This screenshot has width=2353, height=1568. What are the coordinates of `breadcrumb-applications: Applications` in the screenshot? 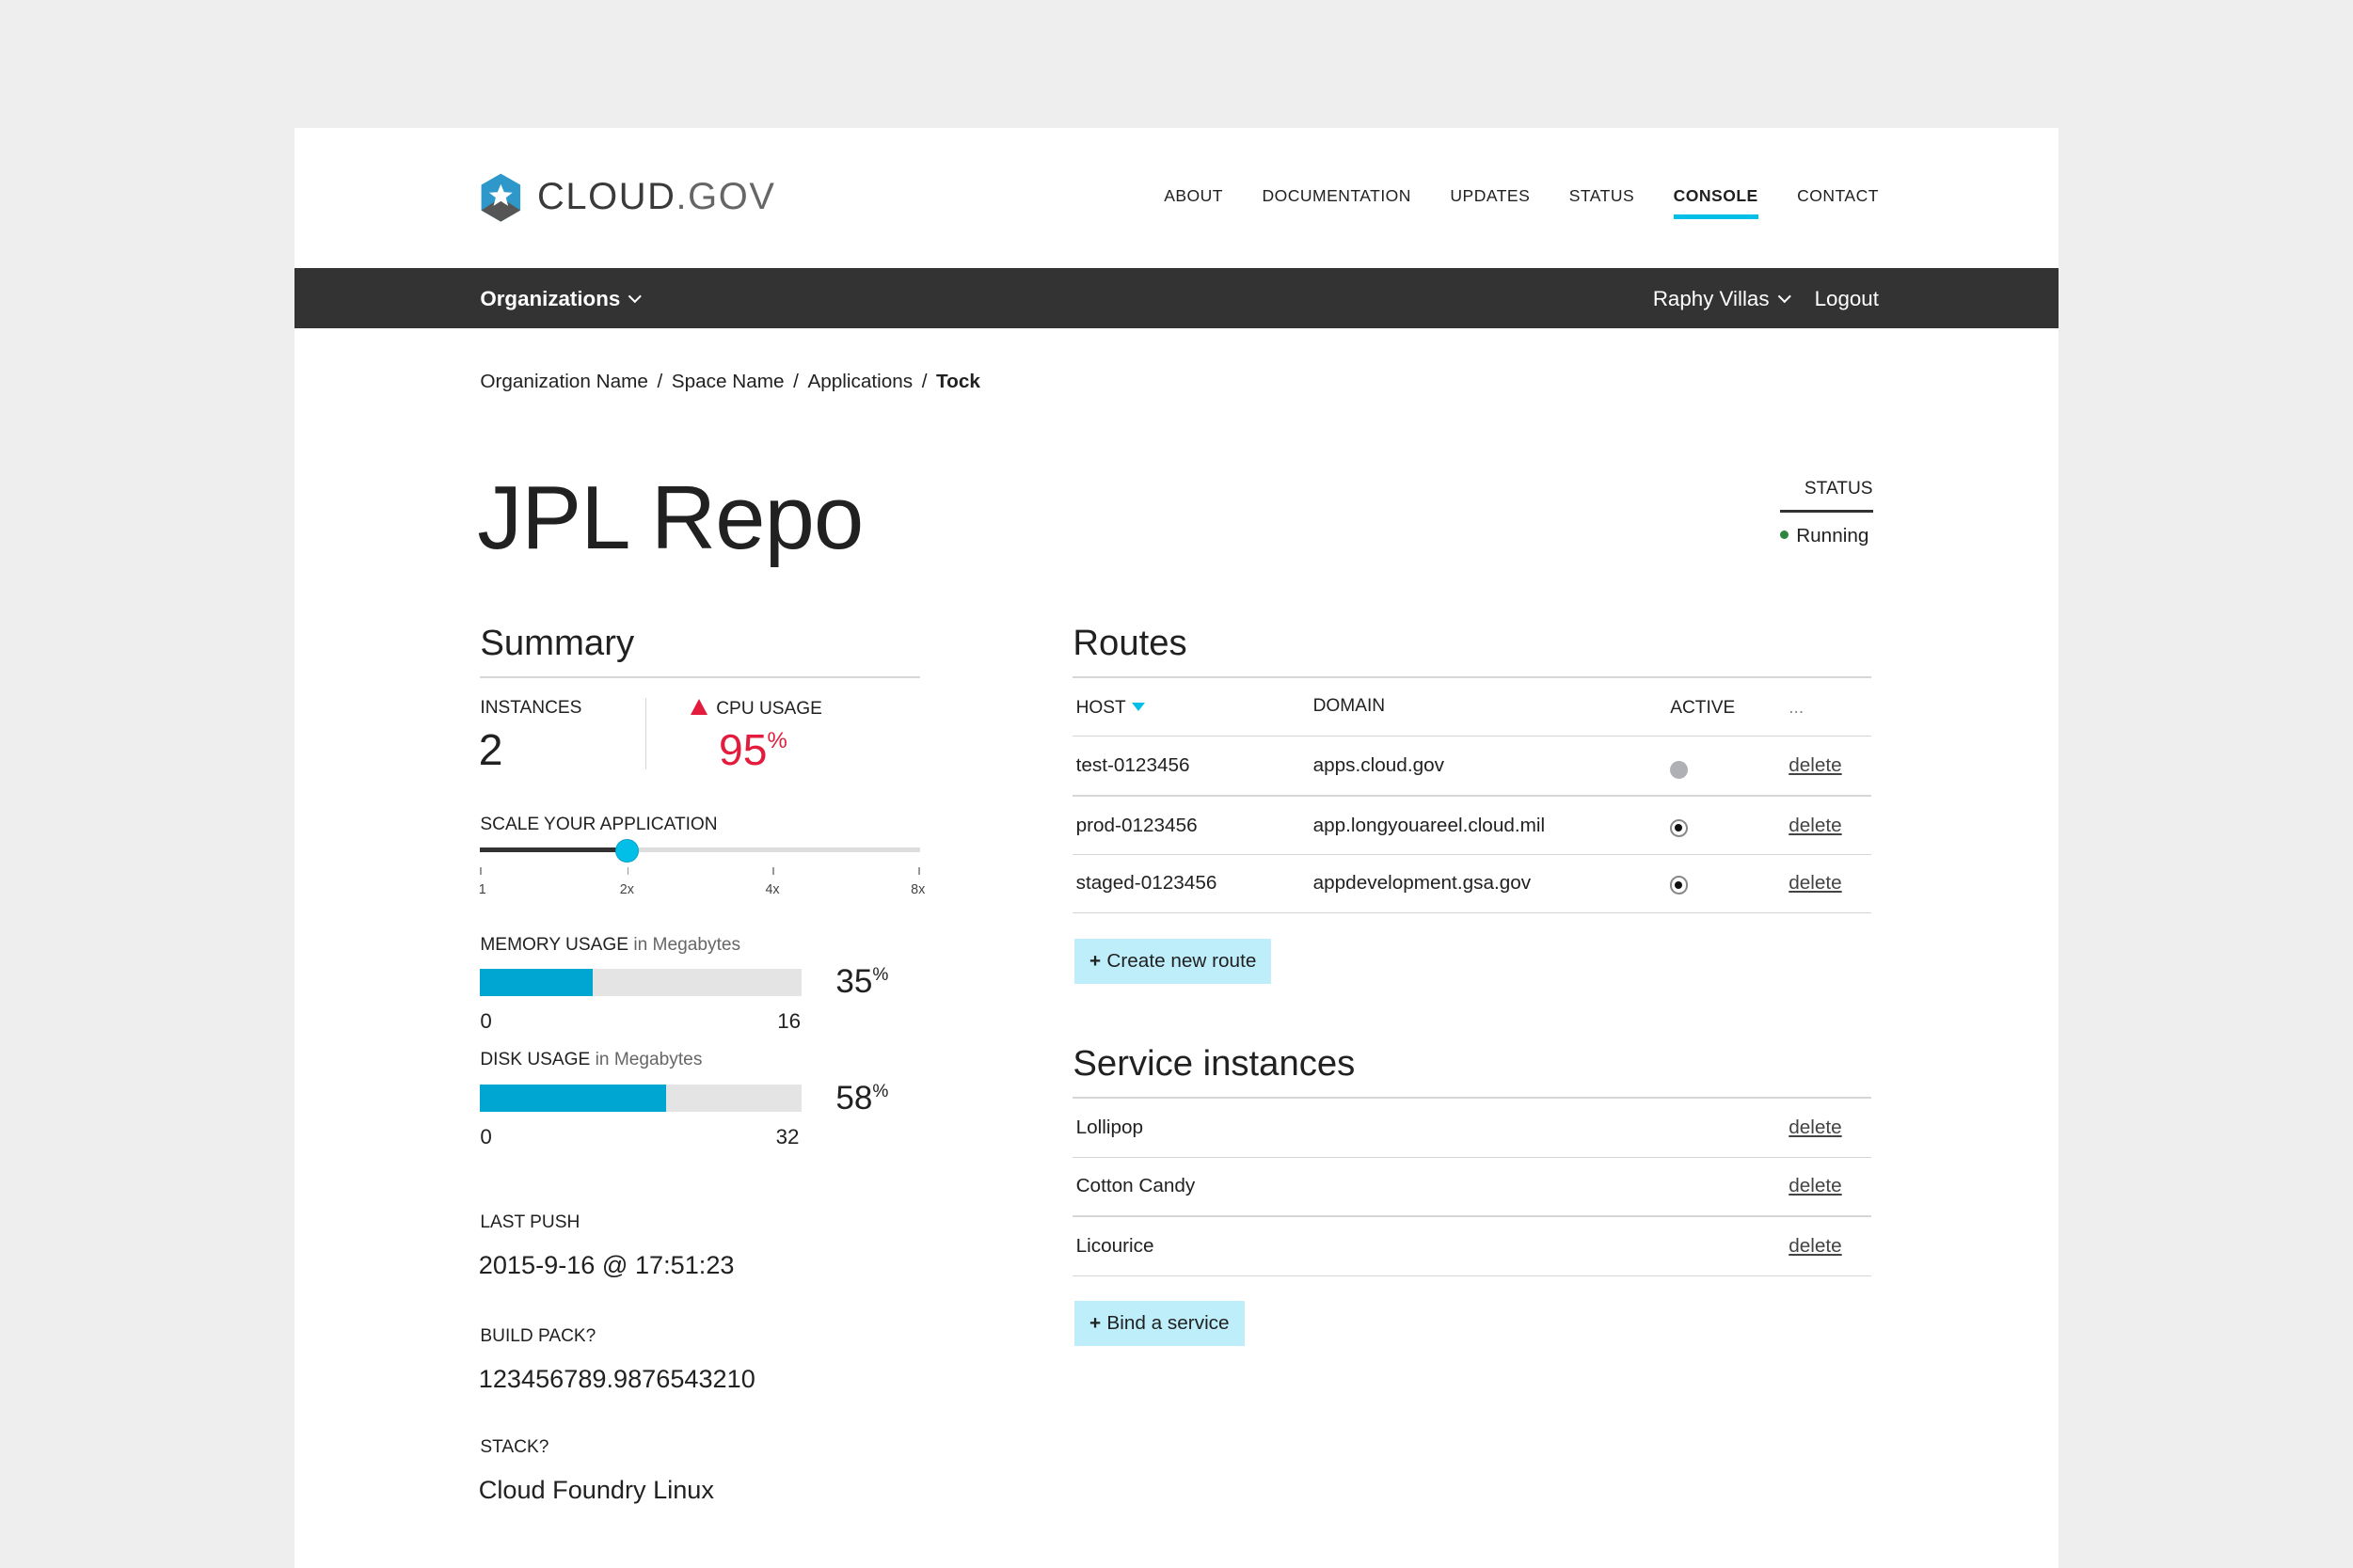 It's located at (860, 381).